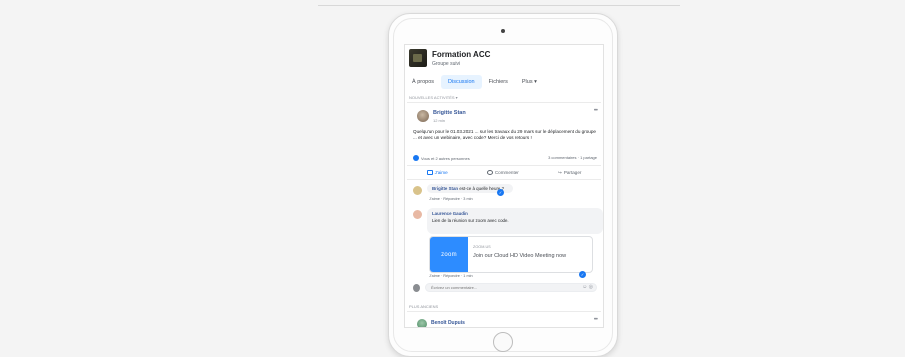  I want to click on tab-files: Fichiers, so click(498, 82).